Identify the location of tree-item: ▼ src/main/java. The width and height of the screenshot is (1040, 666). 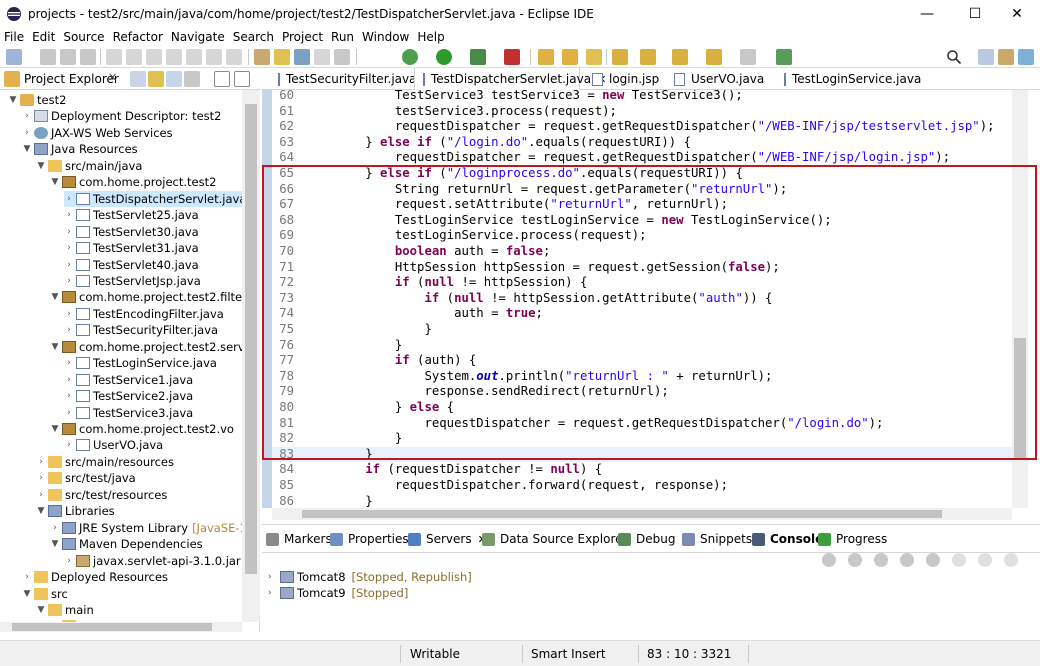
(89, 166).